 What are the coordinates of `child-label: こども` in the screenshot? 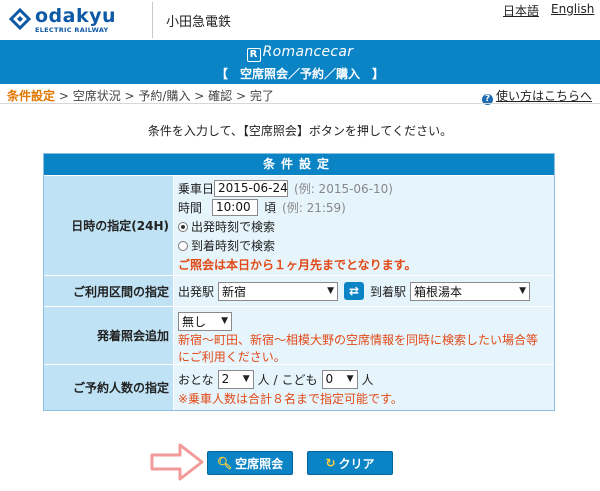 It's located at (299, 379).